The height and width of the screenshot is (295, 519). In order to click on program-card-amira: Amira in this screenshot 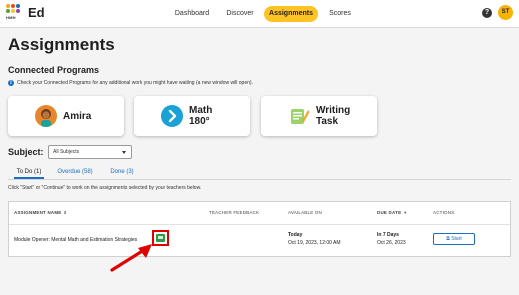, I will do `click(66, 116)`.